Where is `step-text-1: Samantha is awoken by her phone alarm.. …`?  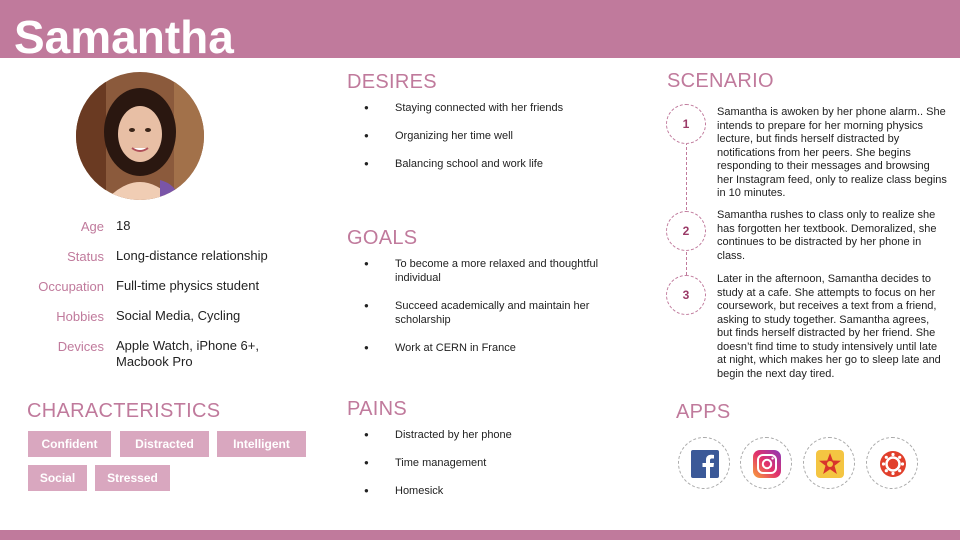 step-text-1: Samantha is awoken by her phone alarm.. … is located at coordinates (832, 152).